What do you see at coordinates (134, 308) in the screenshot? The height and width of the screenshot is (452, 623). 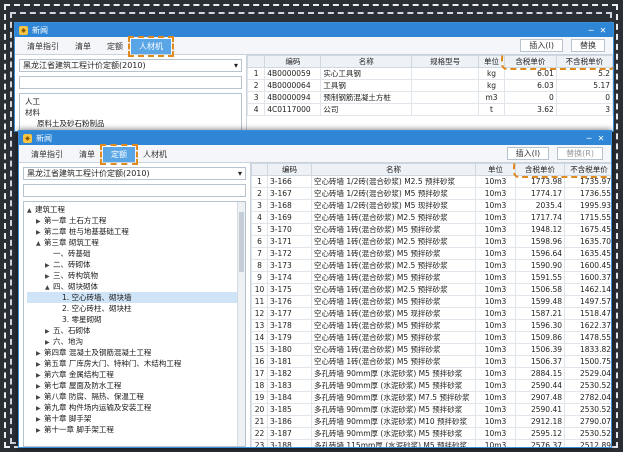 I see `tree-item: 2. 空心砖柱、砌块柱` at bounding box center [134, 308].